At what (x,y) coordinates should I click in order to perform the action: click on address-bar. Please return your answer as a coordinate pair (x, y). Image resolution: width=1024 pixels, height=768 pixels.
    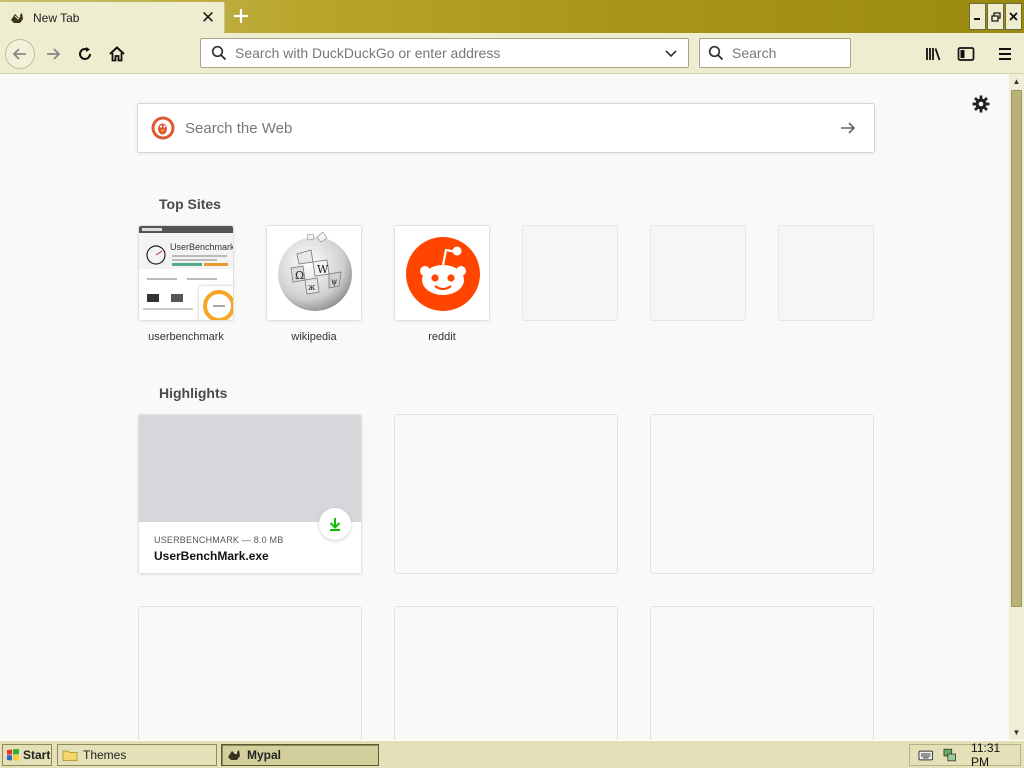
    Looking at the image, I should click on (444, 53).